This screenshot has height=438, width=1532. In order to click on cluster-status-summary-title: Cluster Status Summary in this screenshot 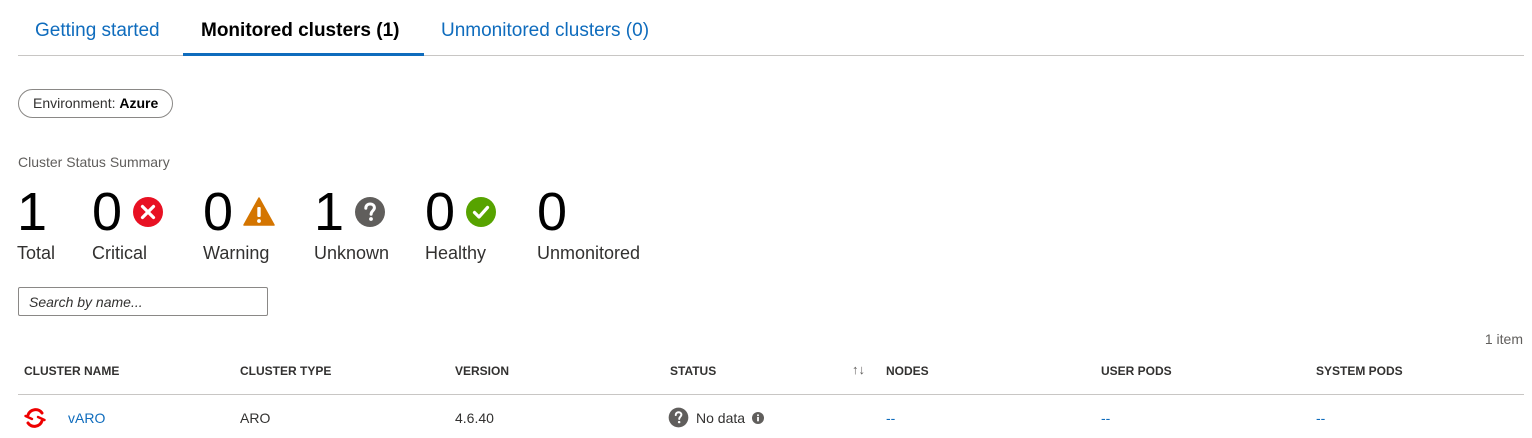, I will do `click(94, 162)`.